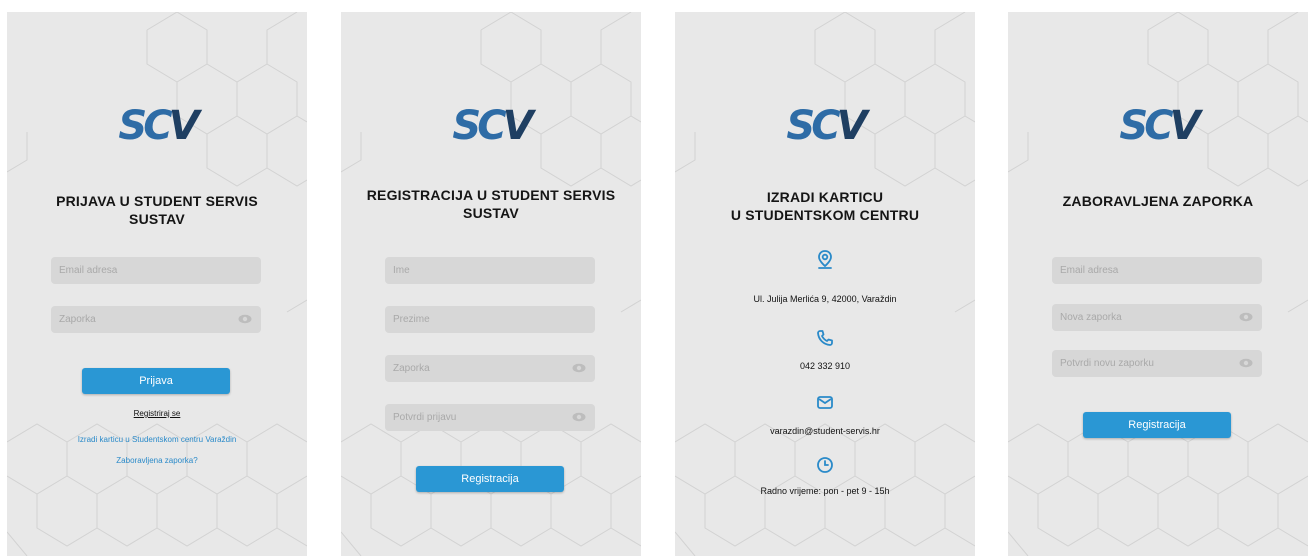 The width and height of the screenshot is (1312, 556). Describe the element at coordinates (157, 413) in the screenshot. I see `register-link: Registriraj se` at that location.